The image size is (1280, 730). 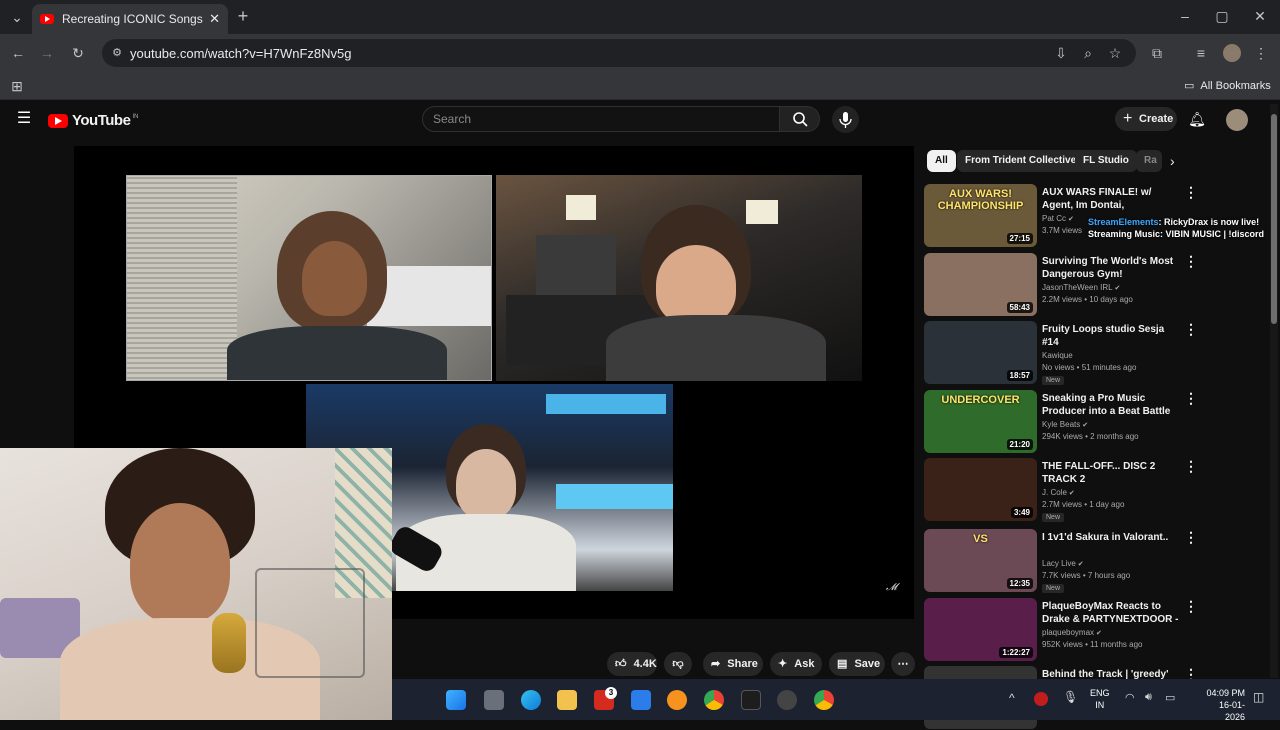 What do you see at coordinates (117, 53) in the screenshot?
I see `site-info-icon: ⚙` at bounding box center [117, 53].